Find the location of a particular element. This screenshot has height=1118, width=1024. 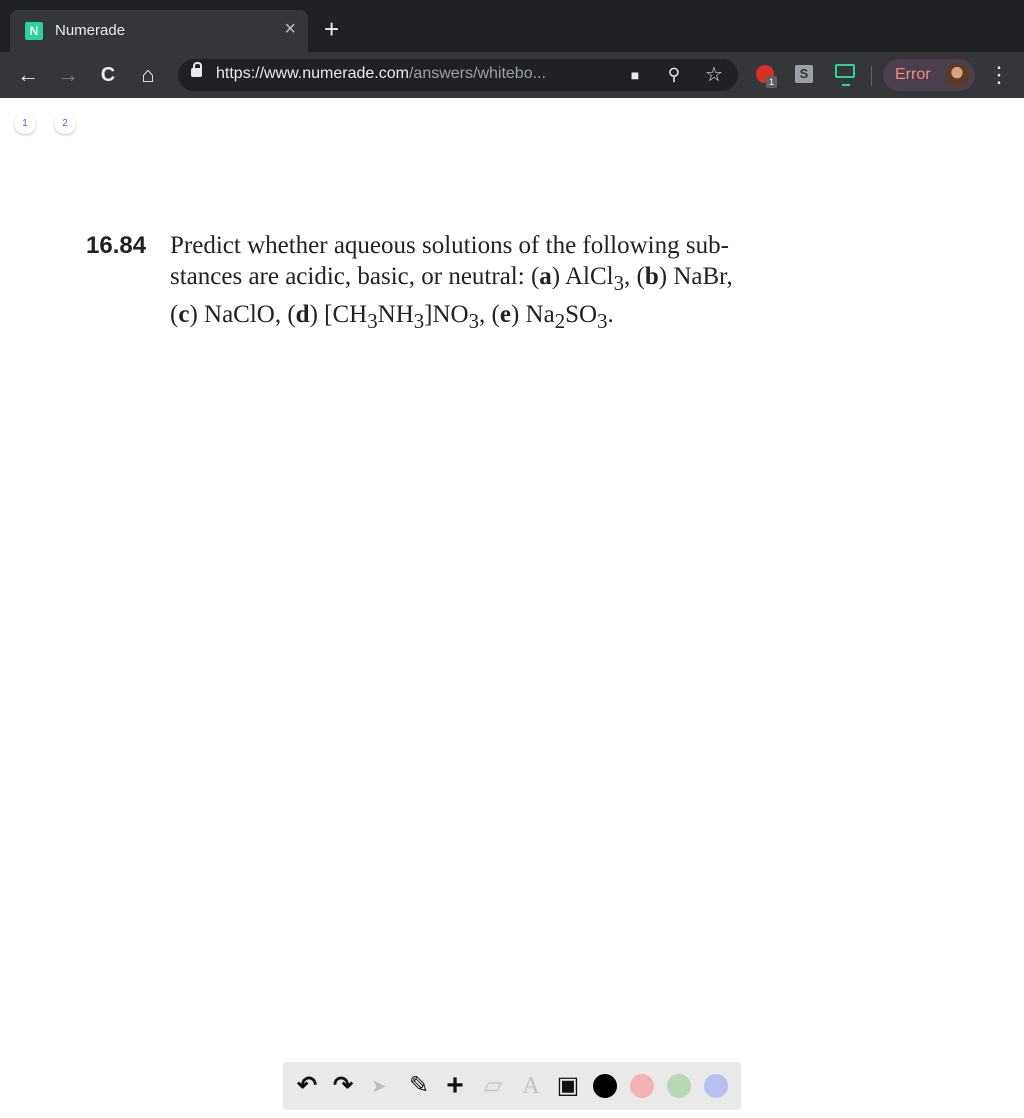

toolbar-separator is located at coordinates (871, 76).